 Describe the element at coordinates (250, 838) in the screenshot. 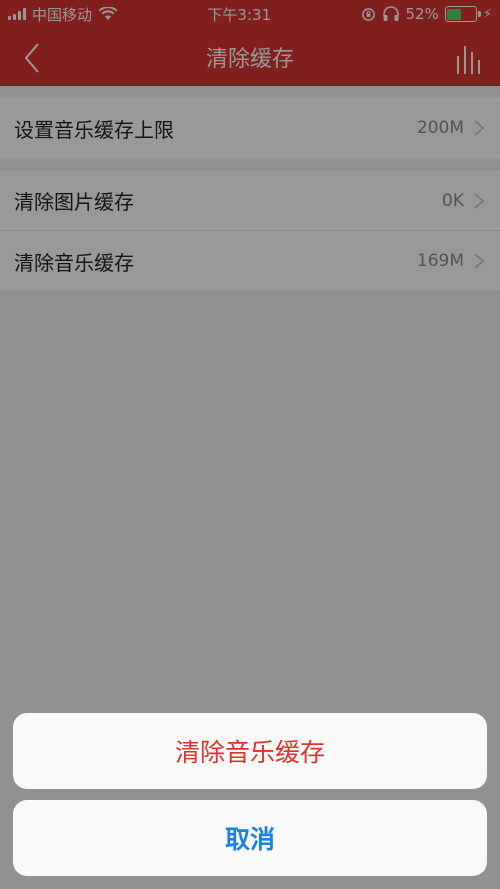

I see `cancel-button: 取消` at that location.